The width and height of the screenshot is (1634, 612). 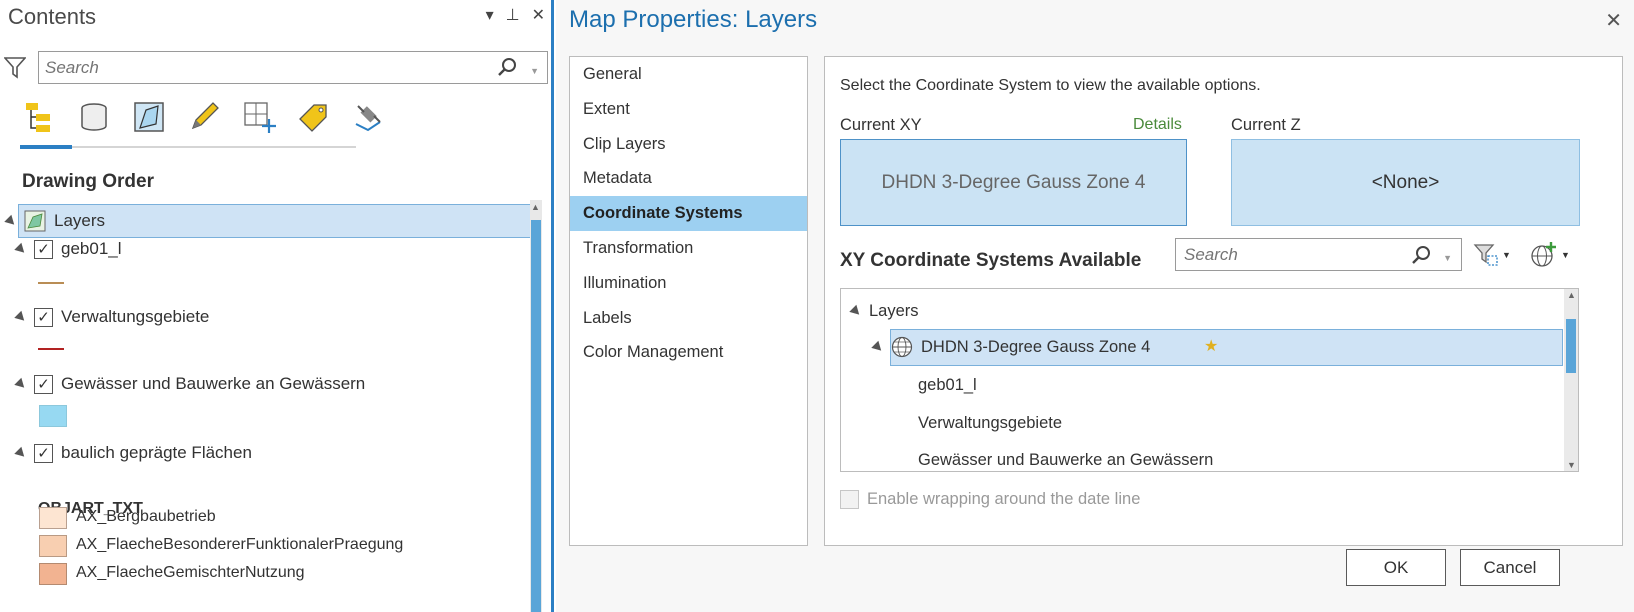 What do you see at coordinates (240, 544) in the screenshot?
I see `symbol-label: AX_FlaecheBesondererFunktionalerPraegung` at bounding box center [240, 544].